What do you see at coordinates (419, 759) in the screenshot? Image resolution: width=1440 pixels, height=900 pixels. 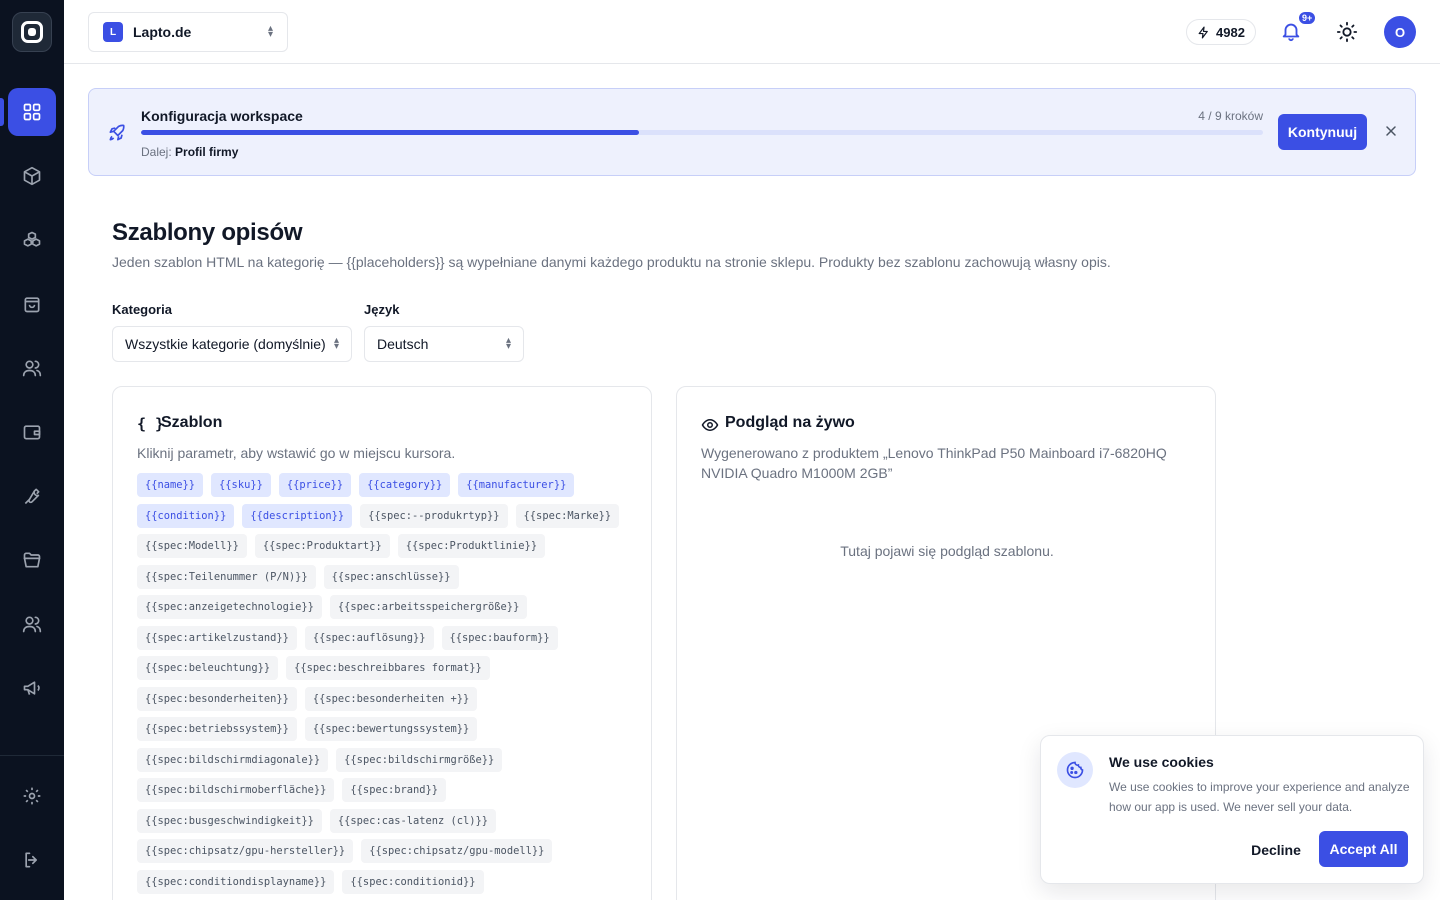 I see `placeholder-chip: {{spec:bildschirmgröße}}` at bounding box center [419, 759].